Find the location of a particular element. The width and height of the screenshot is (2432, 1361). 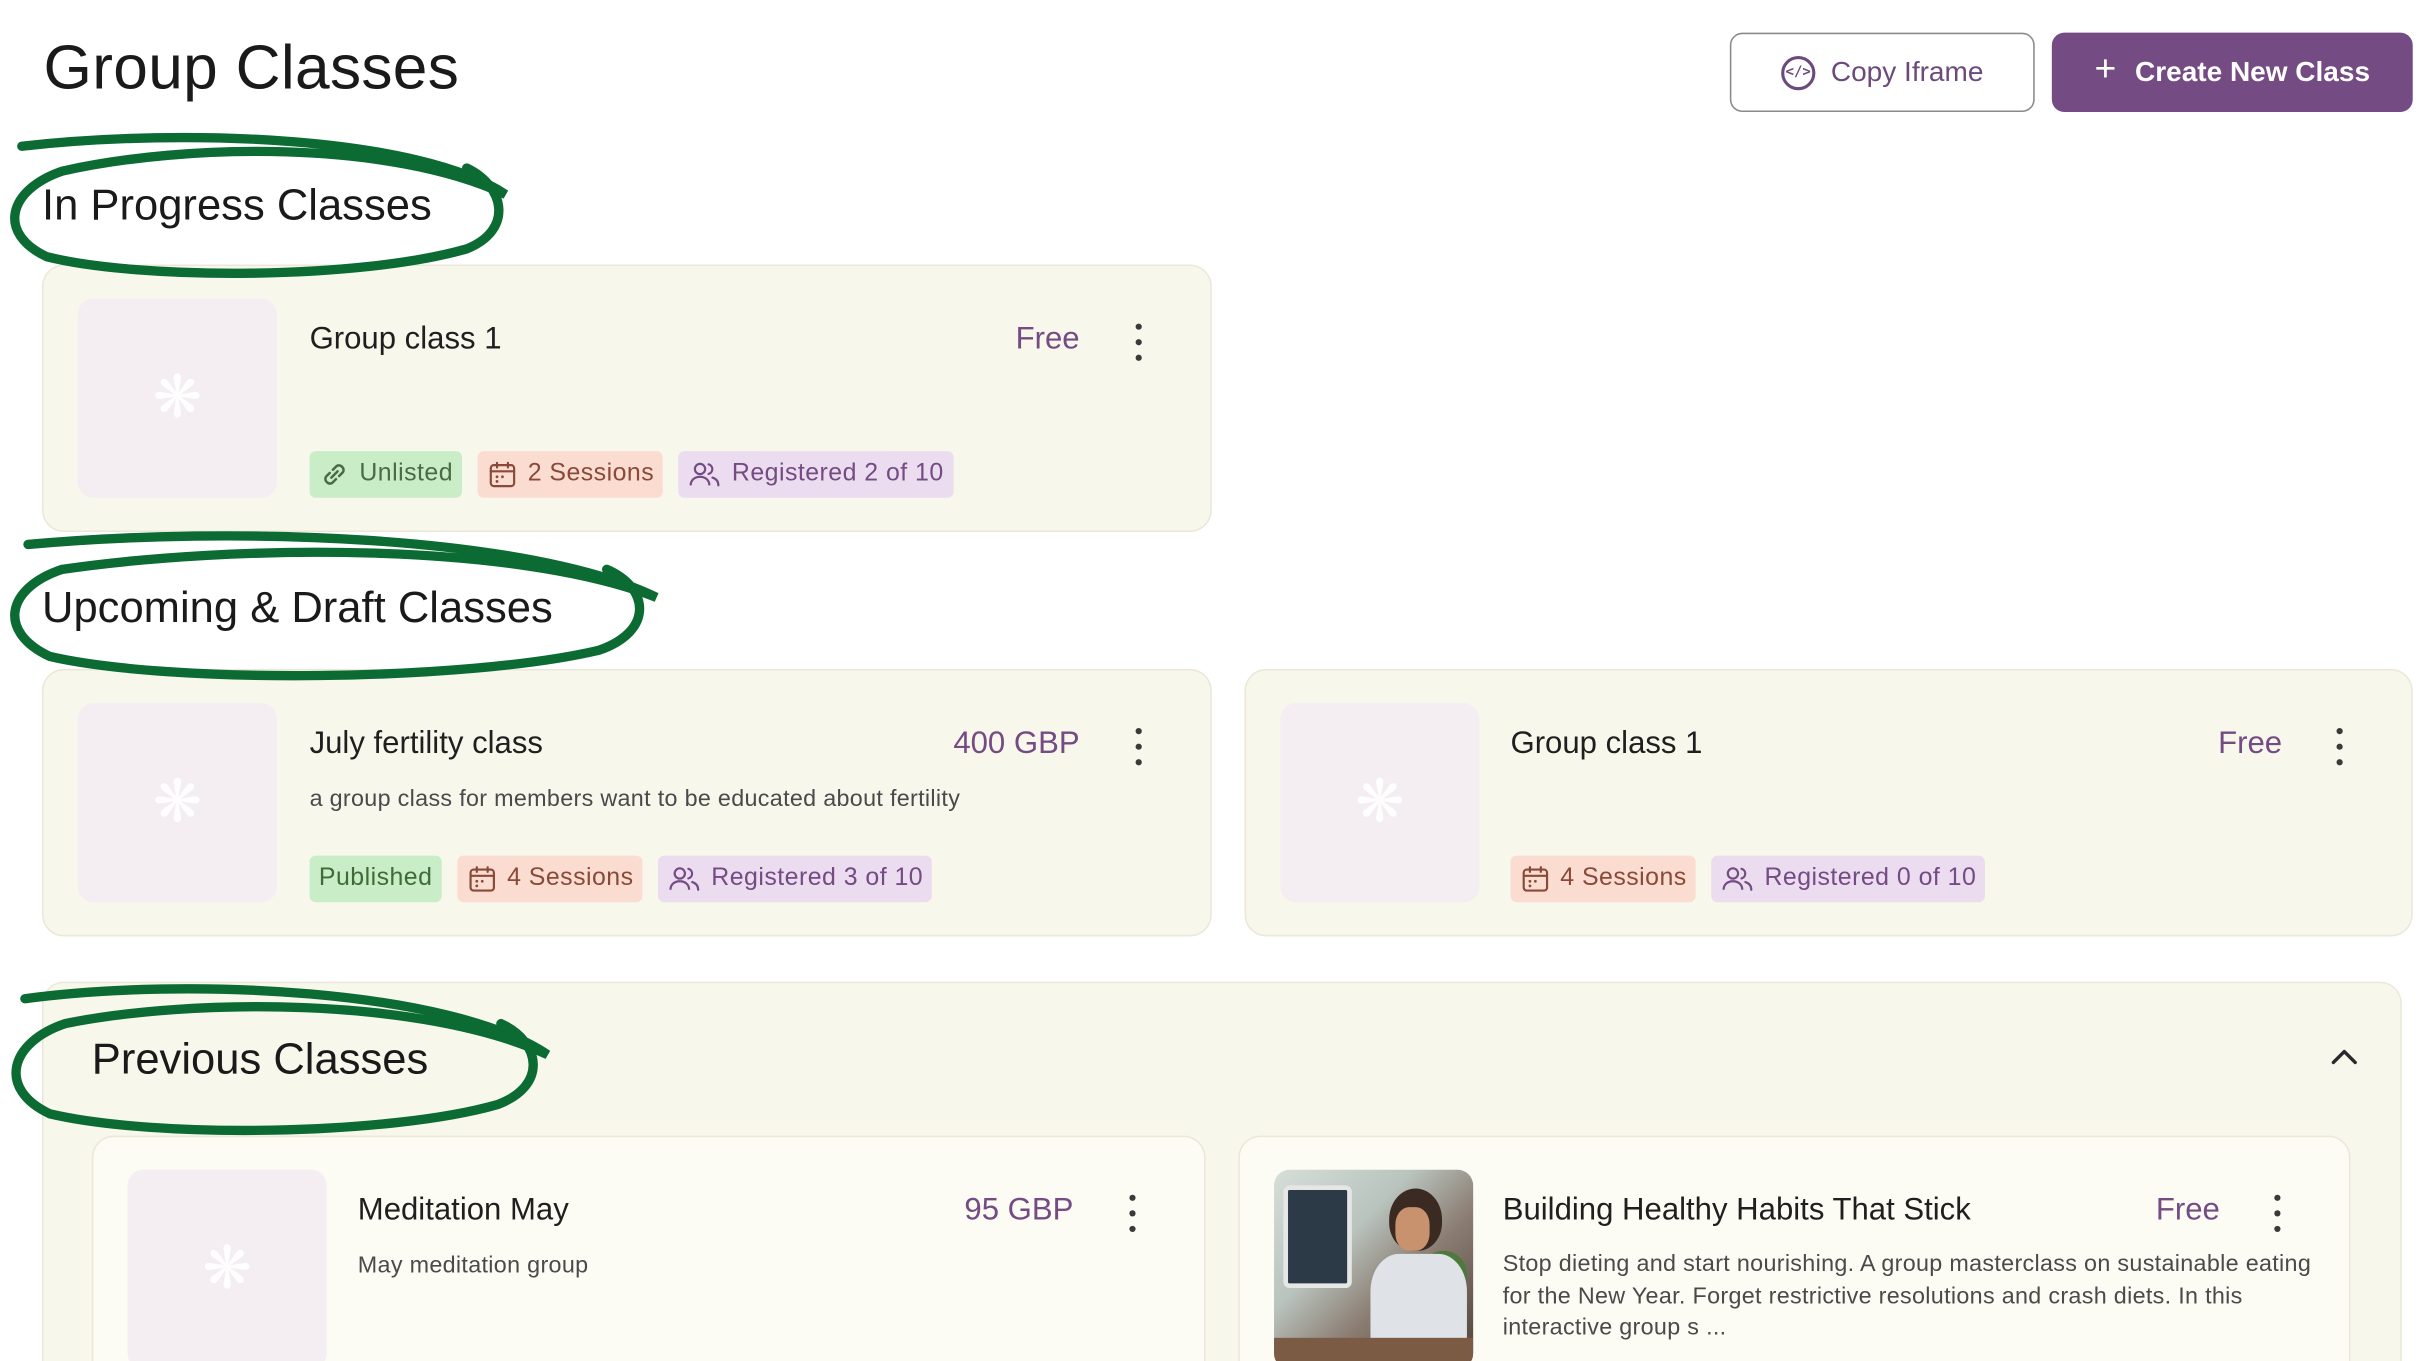

sessions-badge: 2 Sessions is located at coordinates (570, 474).